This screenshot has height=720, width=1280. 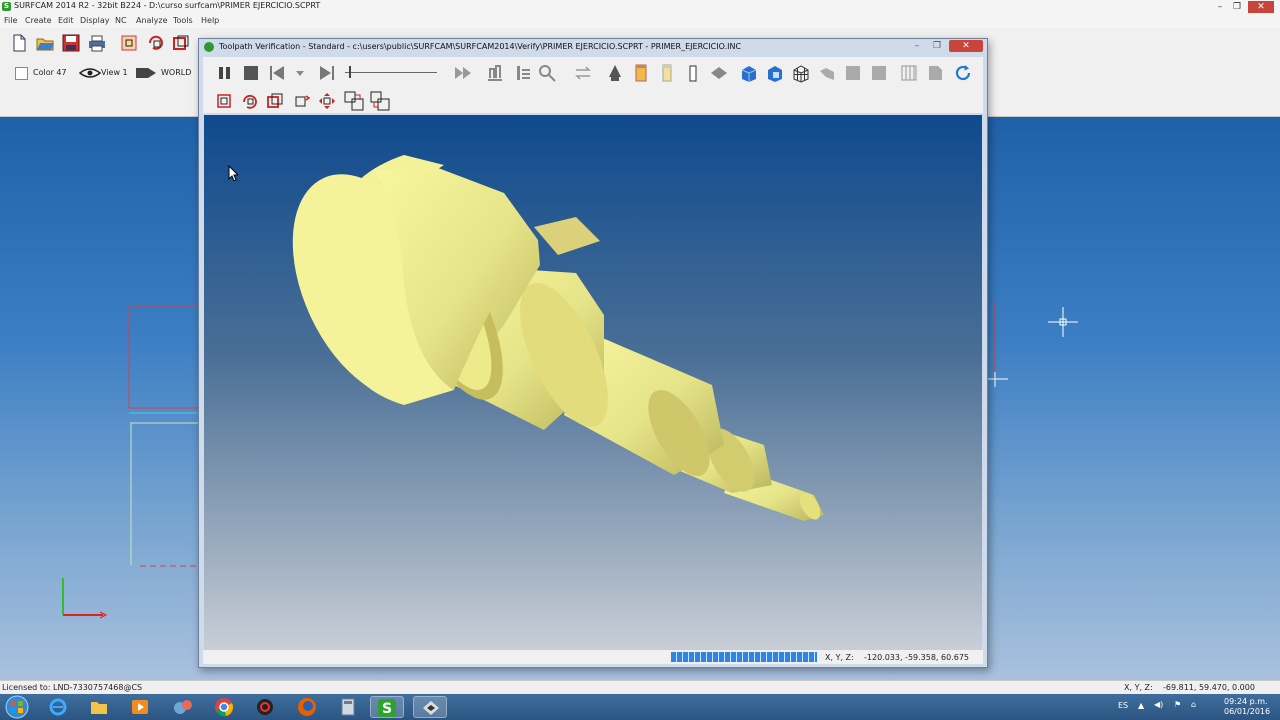 I want to click on magnify-icon, so click(x=547, y=73).